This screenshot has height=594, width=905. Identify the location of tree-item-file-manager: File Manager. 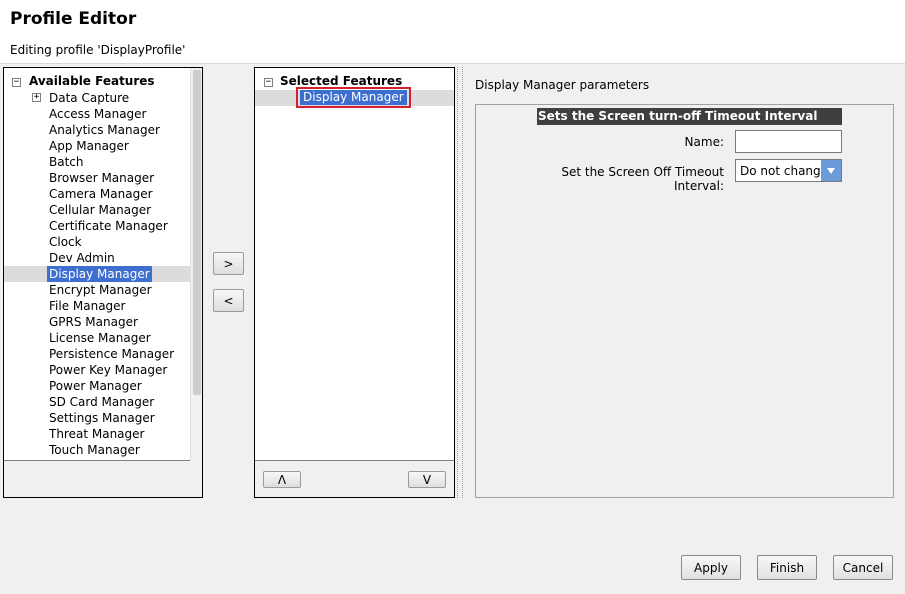
(97, 306).